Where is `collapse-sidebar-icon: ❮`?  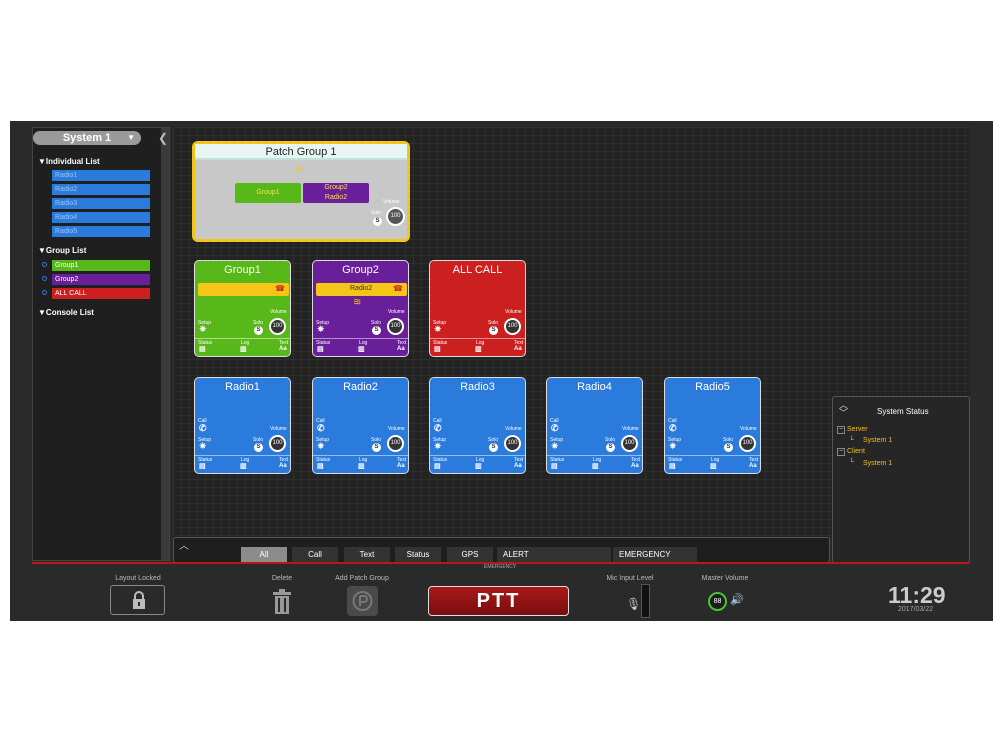
collapse-sidebar-icon: ❮ is located at coordinates (163, 138).